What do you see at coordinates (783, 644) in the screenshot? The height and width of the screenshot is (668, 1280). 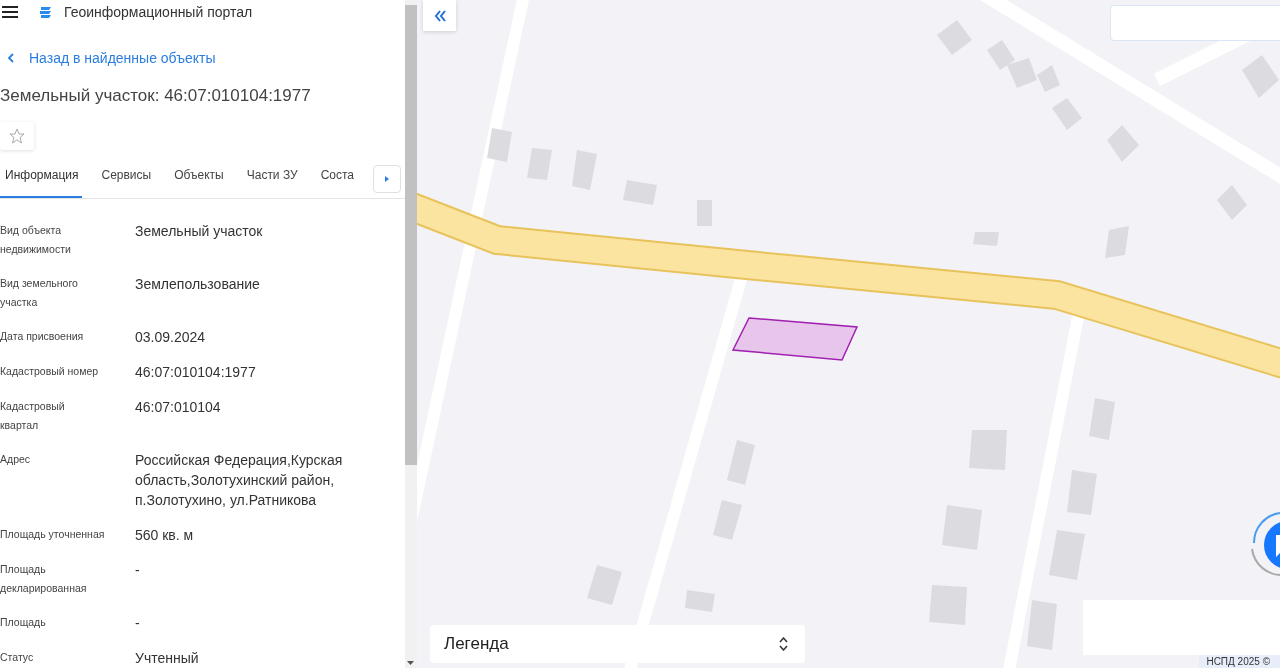 I see `up-down-chevron-icon` at bounding box center [783, 644].